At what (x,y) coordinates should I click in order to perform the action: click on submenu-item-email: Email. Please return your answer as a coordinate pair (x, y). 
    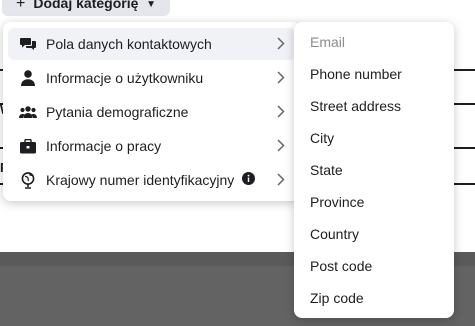
    Looking at the image, I should click on (328, 42).